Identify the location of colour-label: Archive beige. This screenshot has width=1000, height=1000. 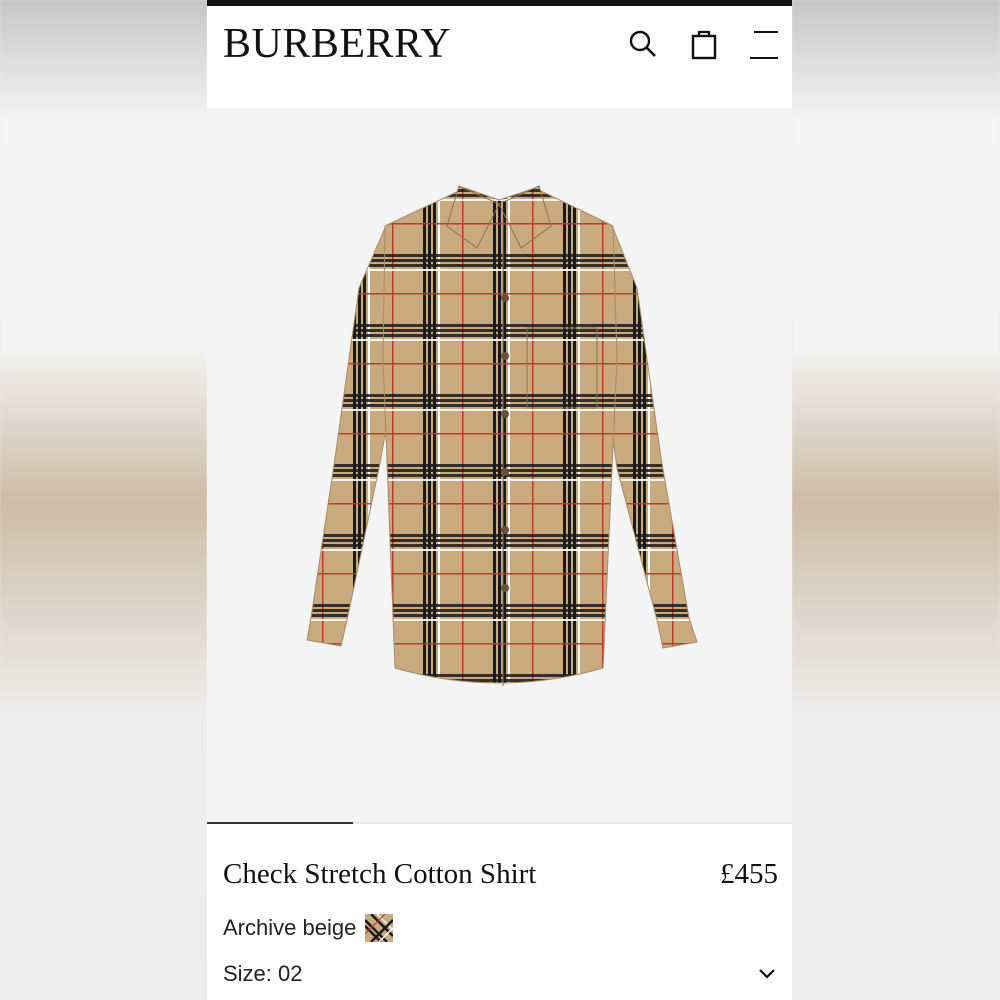
(290, 927).